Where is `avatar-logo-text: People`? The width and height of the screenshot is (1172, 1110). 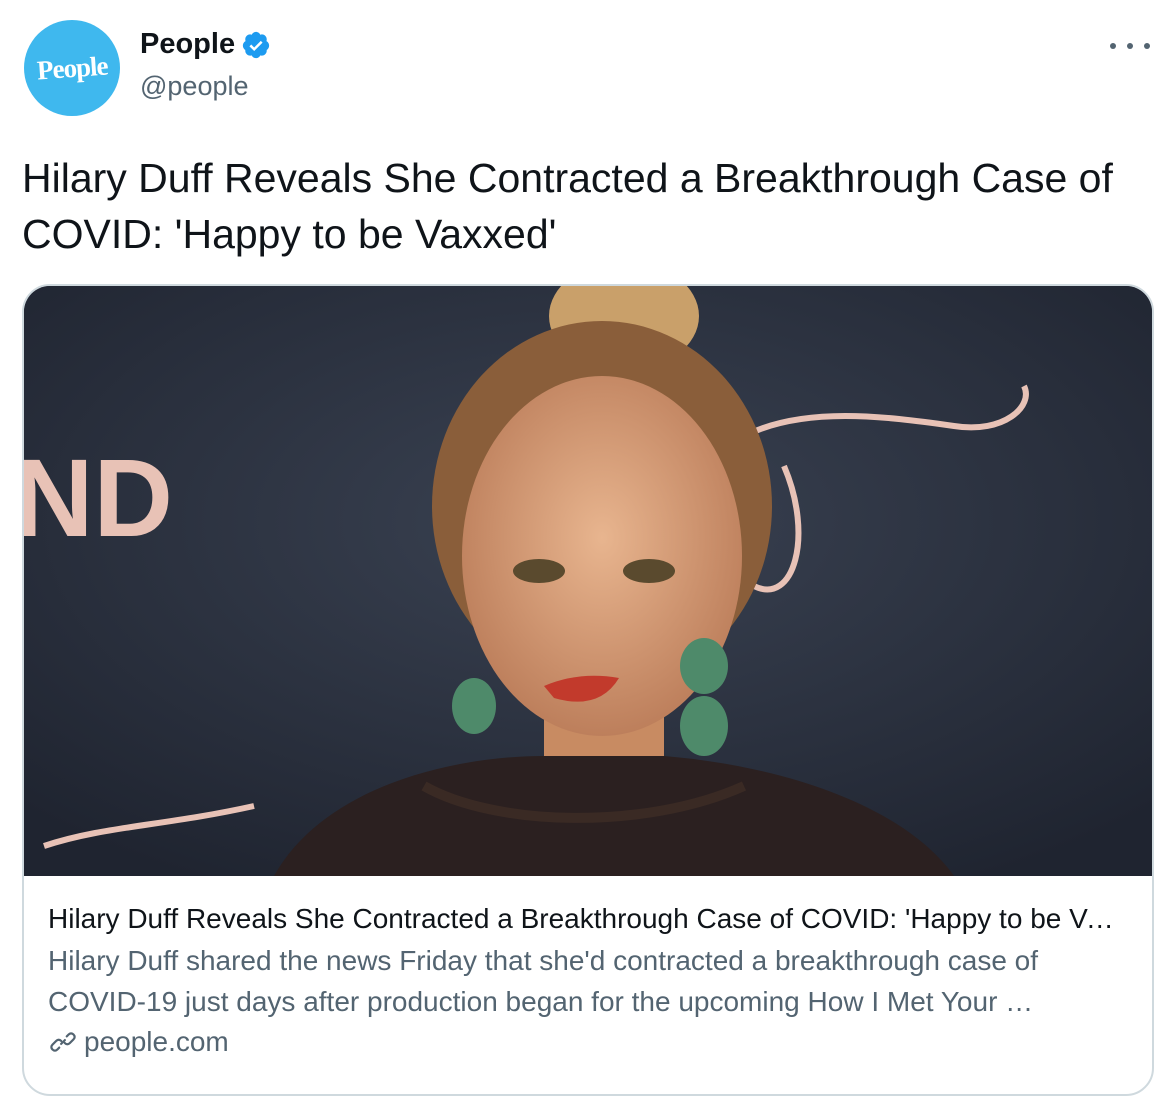 avatar-logo-text: People is located at coordinates (72, 67).